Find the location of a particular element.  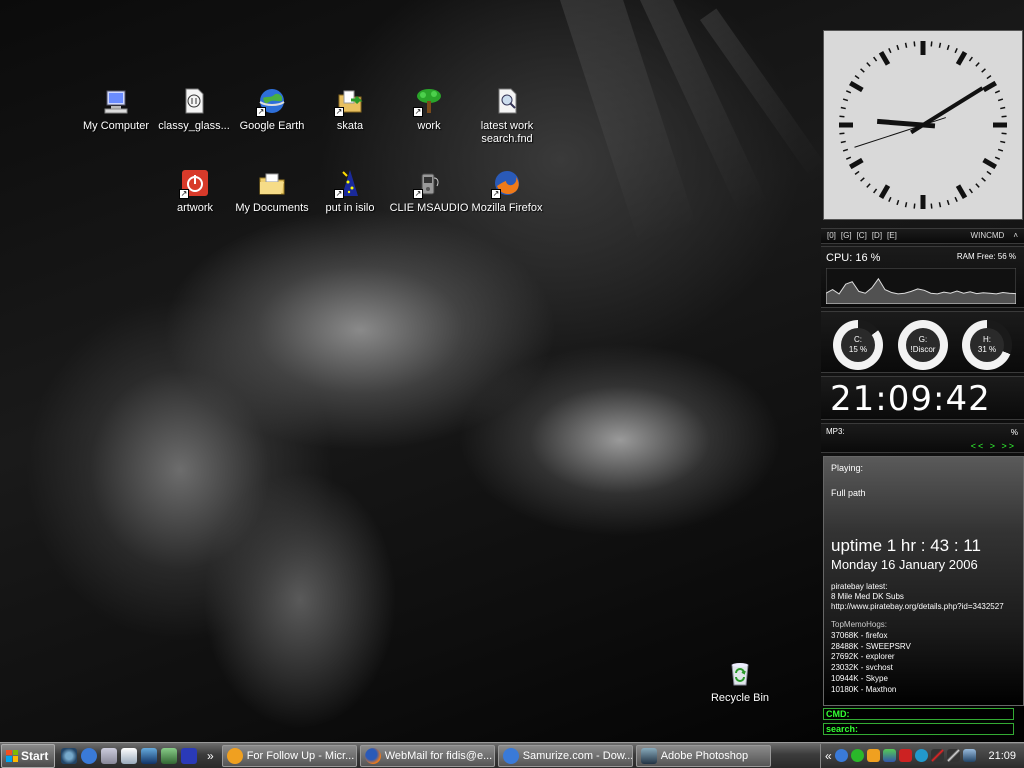

network-icon is located at coordinates (169, 755).